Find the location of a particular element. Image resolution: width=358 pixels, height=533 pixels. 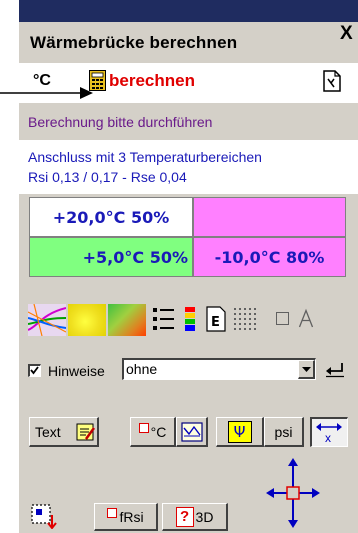

dialog-title: Wärmebrücke berechnen is located at coordinates (134, 42).